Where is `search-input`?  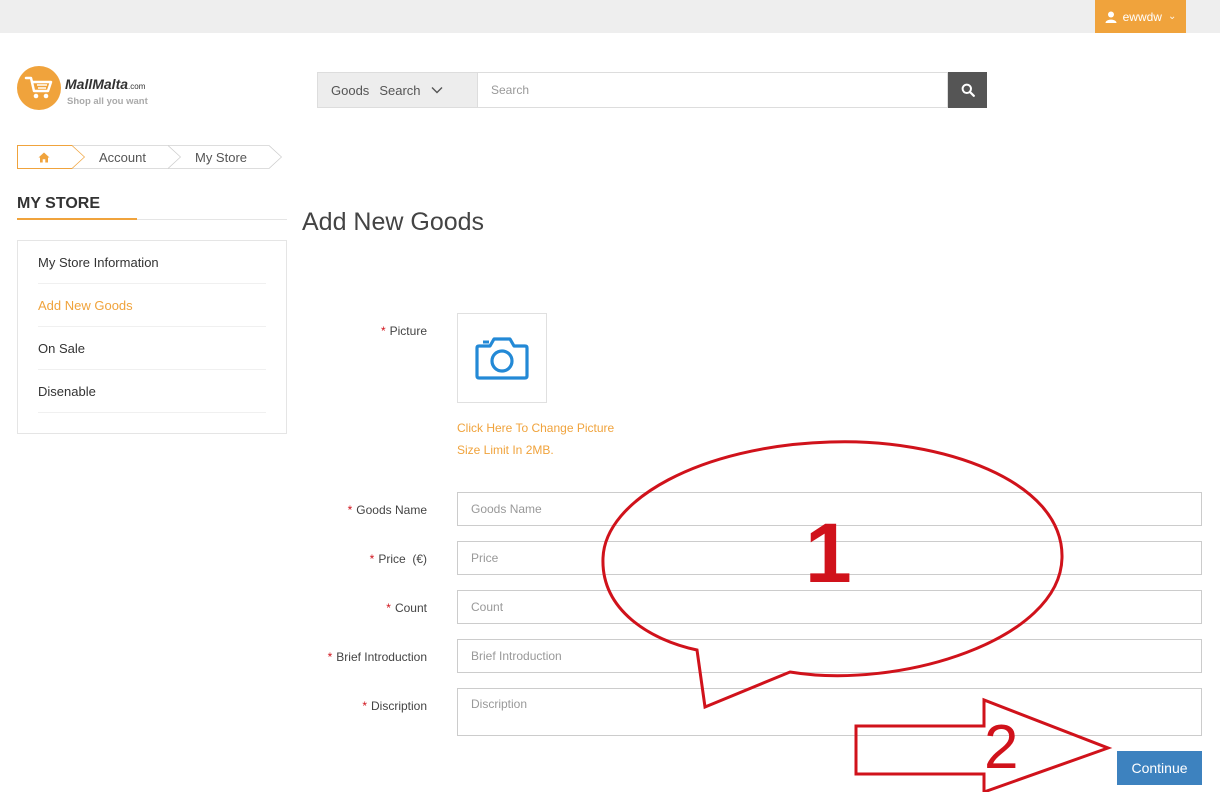 search-input is located at coordinates (712, 90).